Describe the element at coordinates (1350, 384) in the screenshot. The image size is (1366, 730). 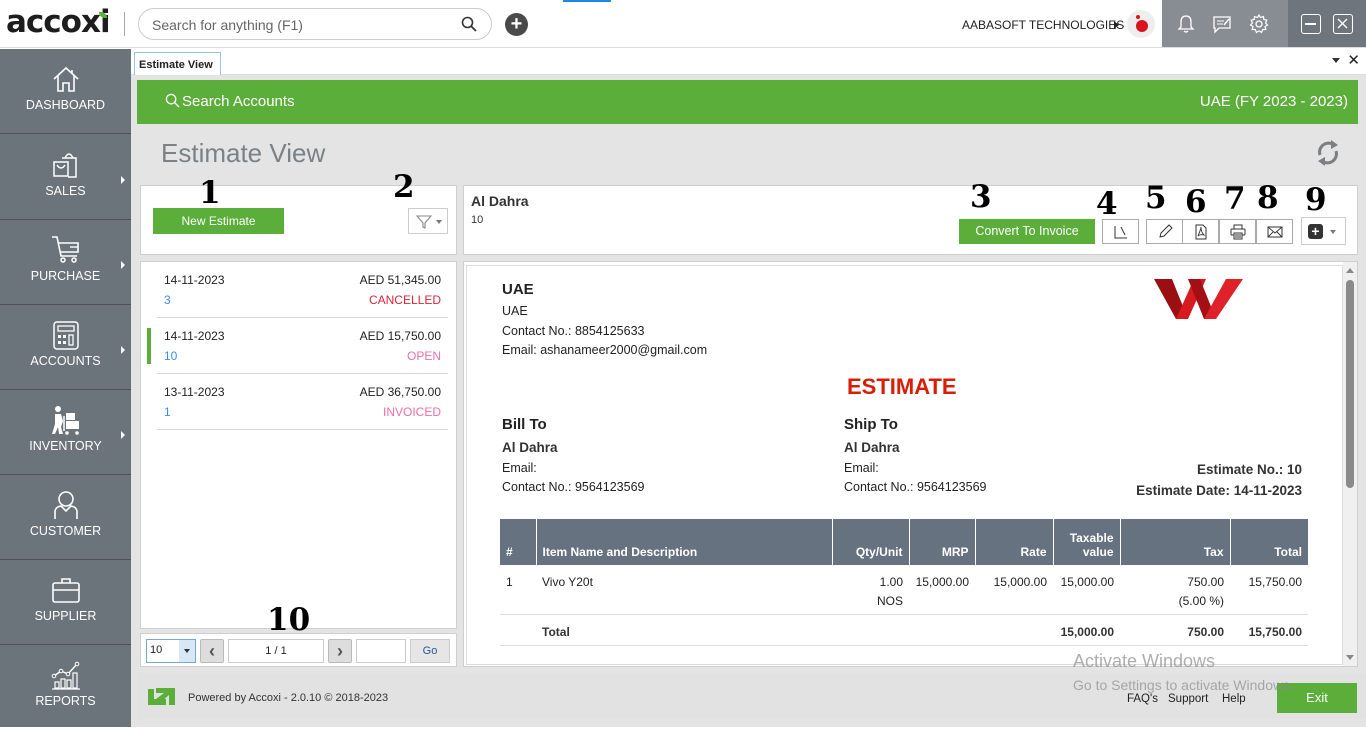
I see `scroll-thumb` at that location.